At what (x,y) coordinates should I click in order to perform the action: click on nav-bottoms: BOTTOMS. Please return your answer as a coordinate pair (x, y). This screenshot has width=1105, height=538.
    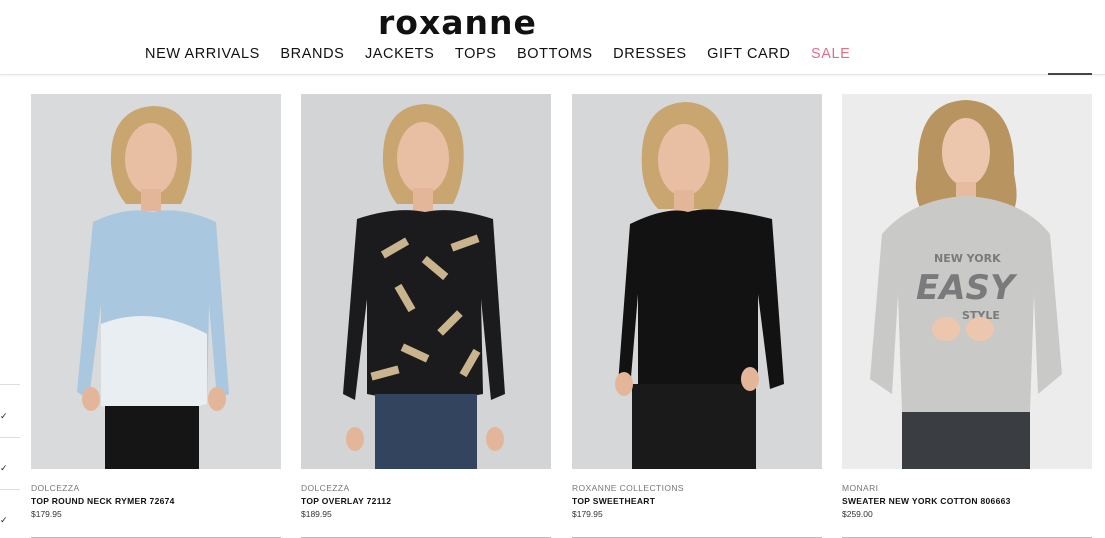
    Looking at the image, I should click on (555, 54).